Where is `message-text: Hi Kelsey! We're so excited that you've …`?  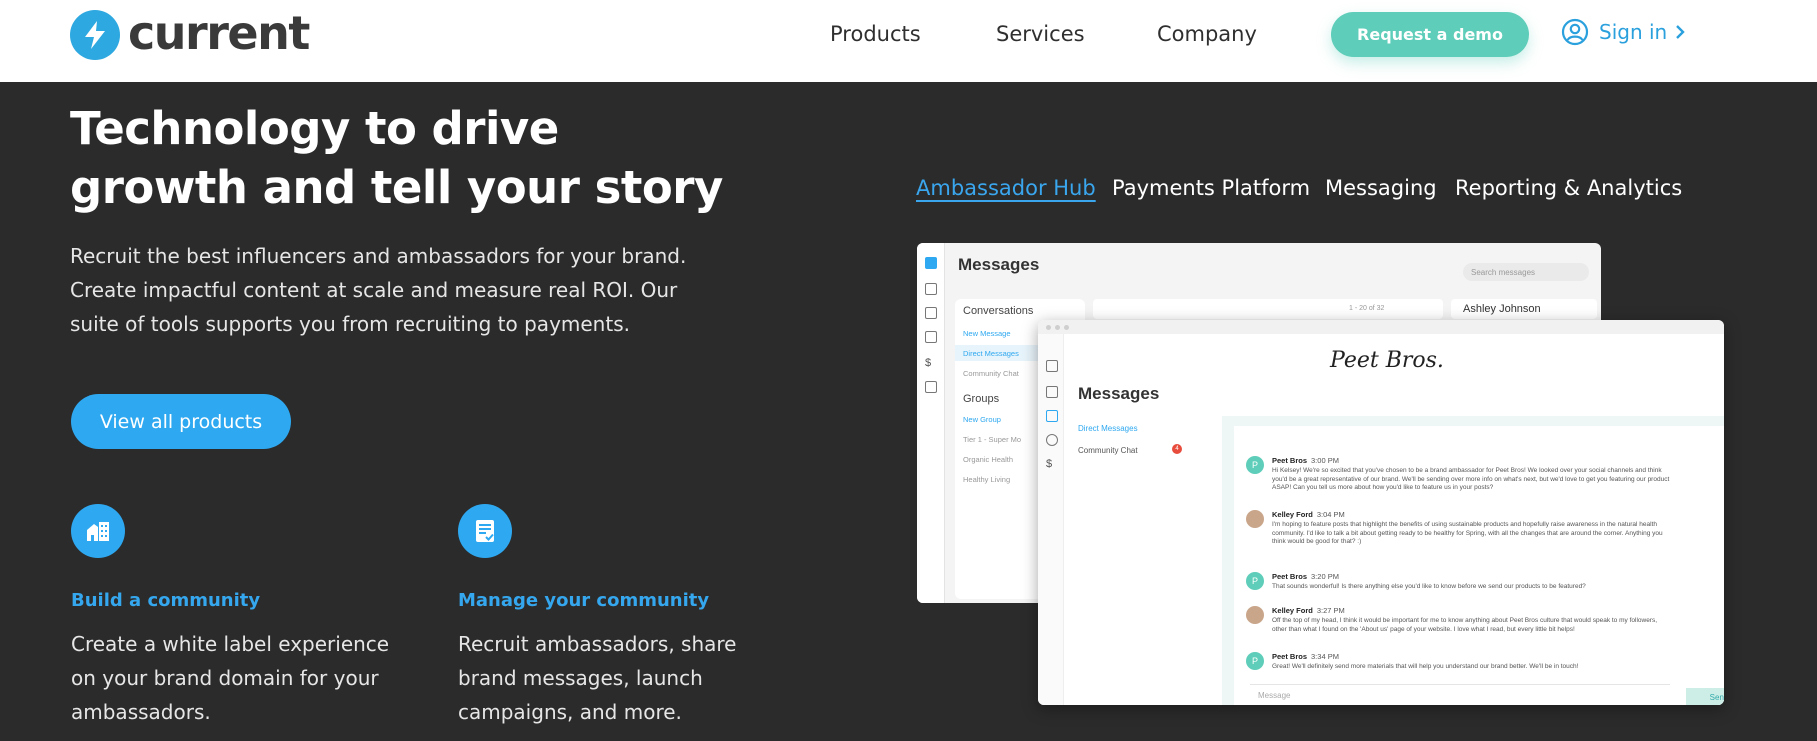
message-text: Hi Kelsey! We're so excited that you've … is located at coordinates (1471, 479).